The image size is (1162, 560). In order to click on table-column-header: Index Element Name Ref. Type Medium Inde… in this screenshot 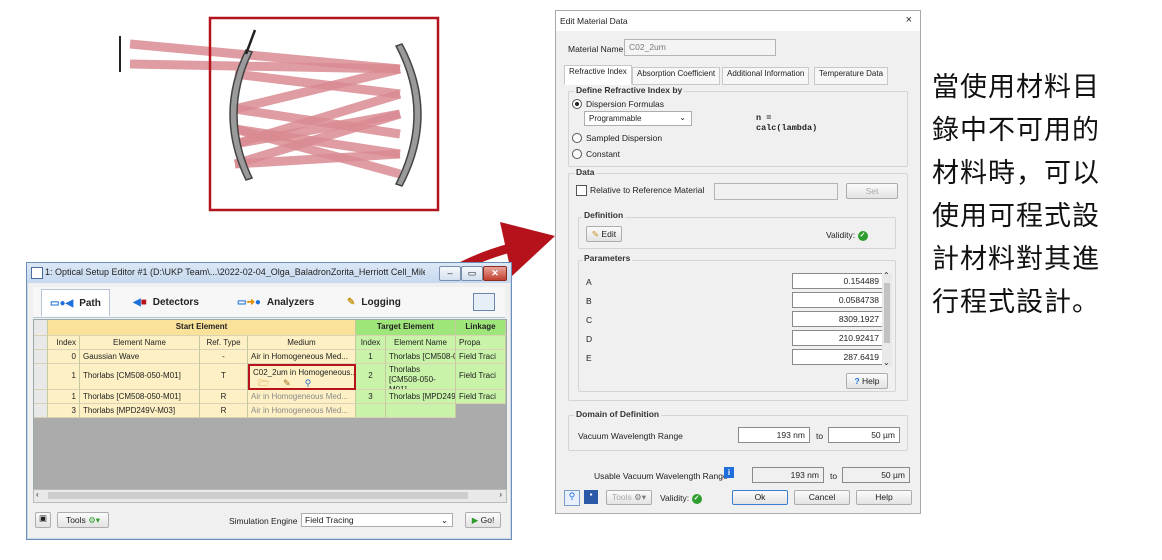, I will do `click(270, 343)`.